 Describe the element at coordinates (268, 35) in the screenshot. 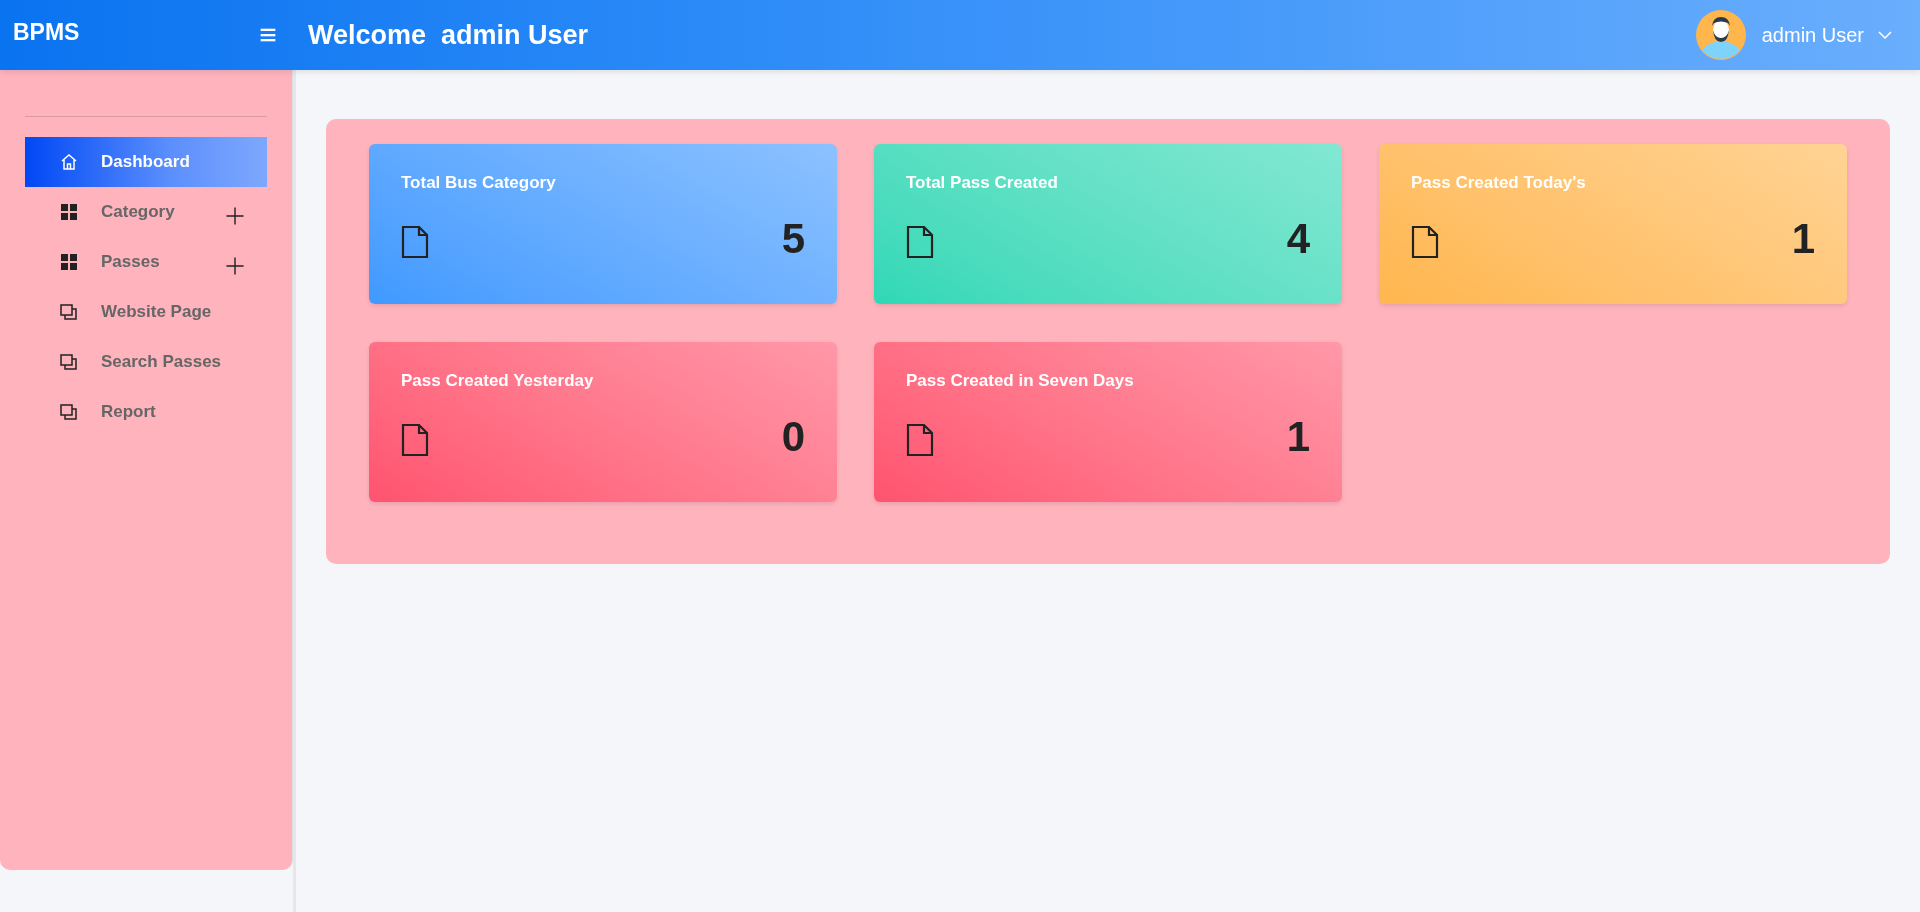

I see `menu-button: ≡` at that location.